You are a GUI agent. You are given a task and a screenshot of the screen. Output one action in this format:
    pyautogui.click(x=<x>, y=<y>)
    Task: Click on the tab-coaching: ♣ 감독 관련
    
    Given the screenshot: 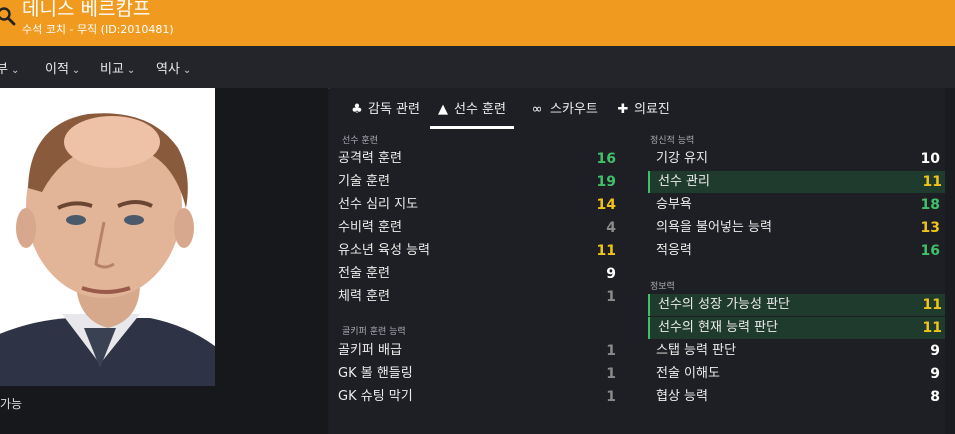 What is the action you would take?
    pyautogui.click(x=385, y=112)
    